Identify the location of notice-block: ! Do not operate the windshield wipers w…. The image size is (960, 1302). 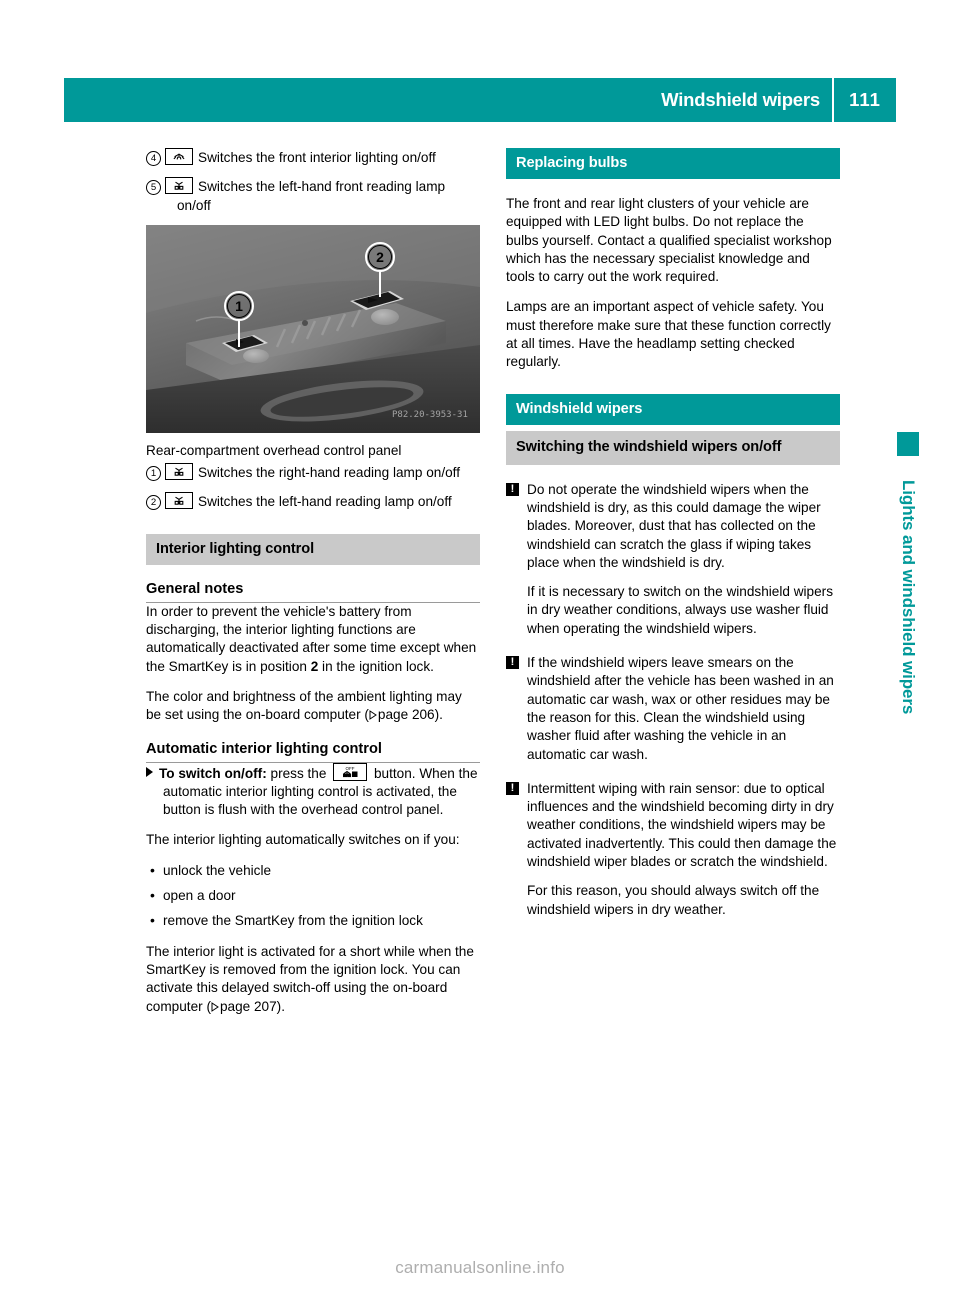
(673, 559).